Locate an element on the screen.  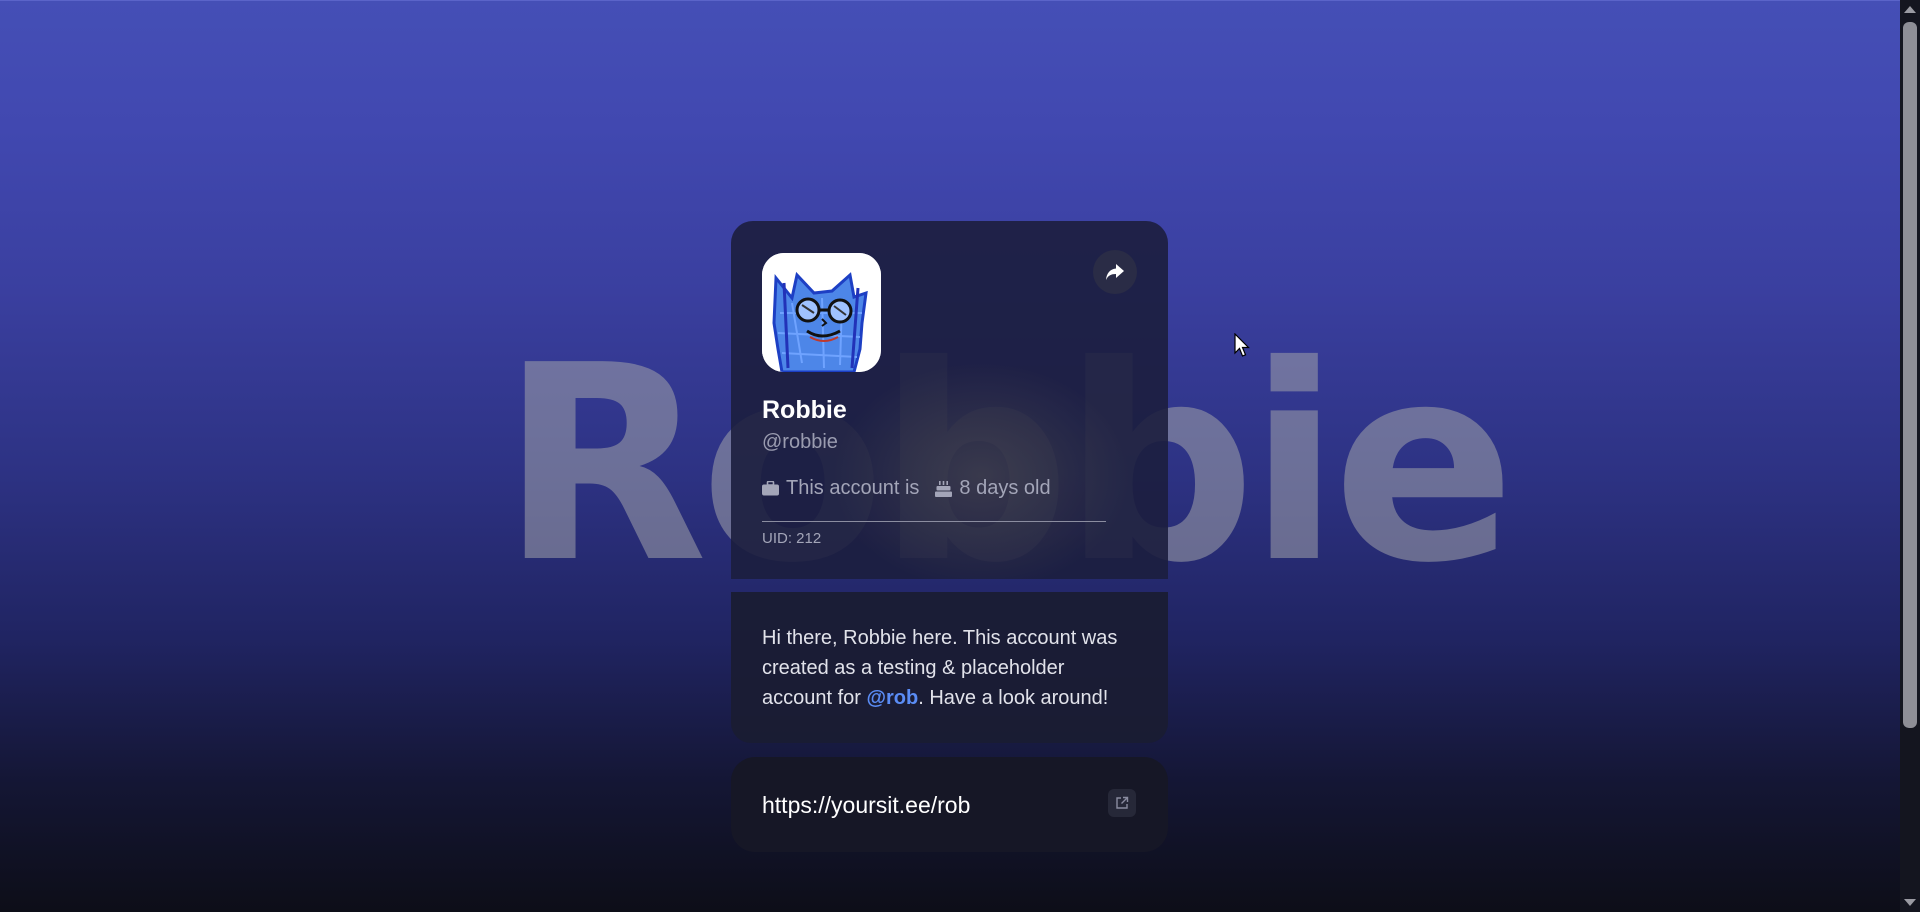
link-card: https://yoursit.ee/rob is located at coordinates (949, 804).